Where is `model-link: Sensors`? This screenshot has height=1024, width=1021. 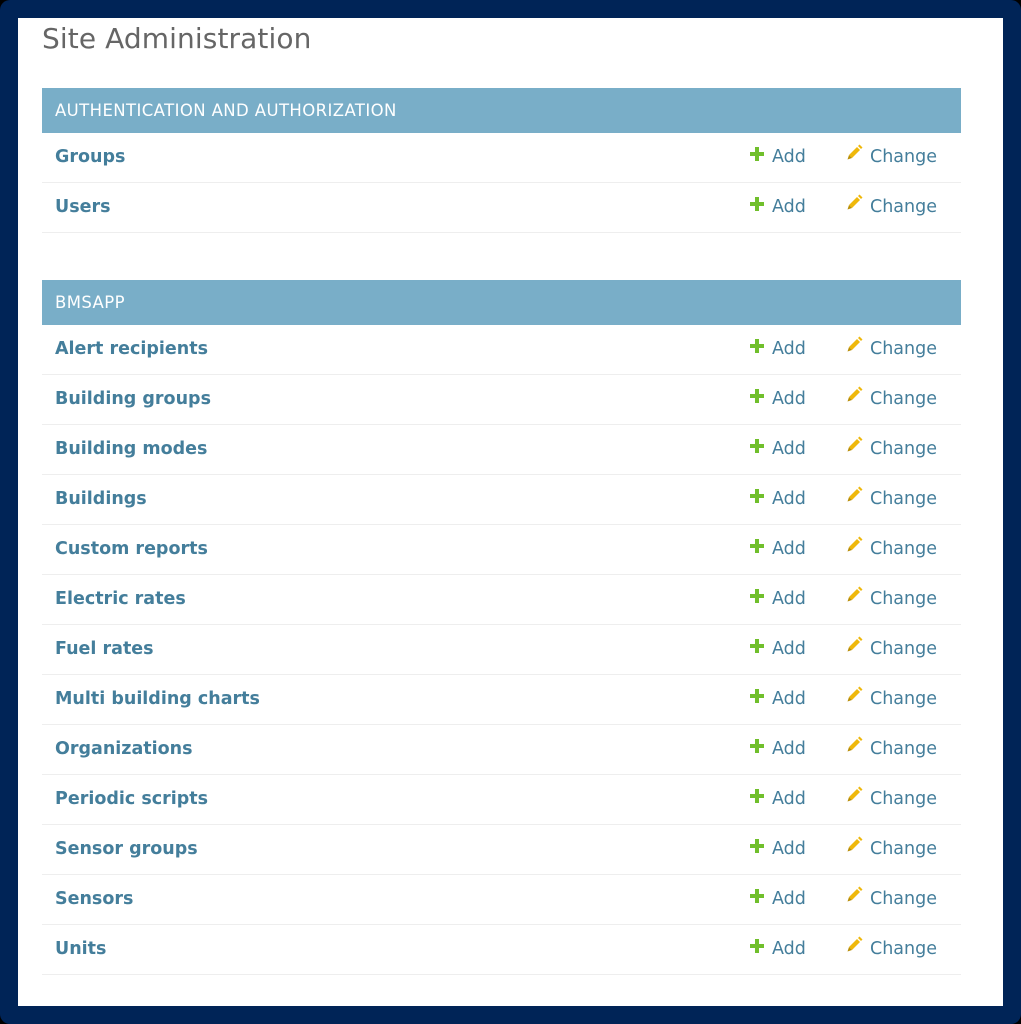 model-link: Sensors is located at coordinates (94, 899).